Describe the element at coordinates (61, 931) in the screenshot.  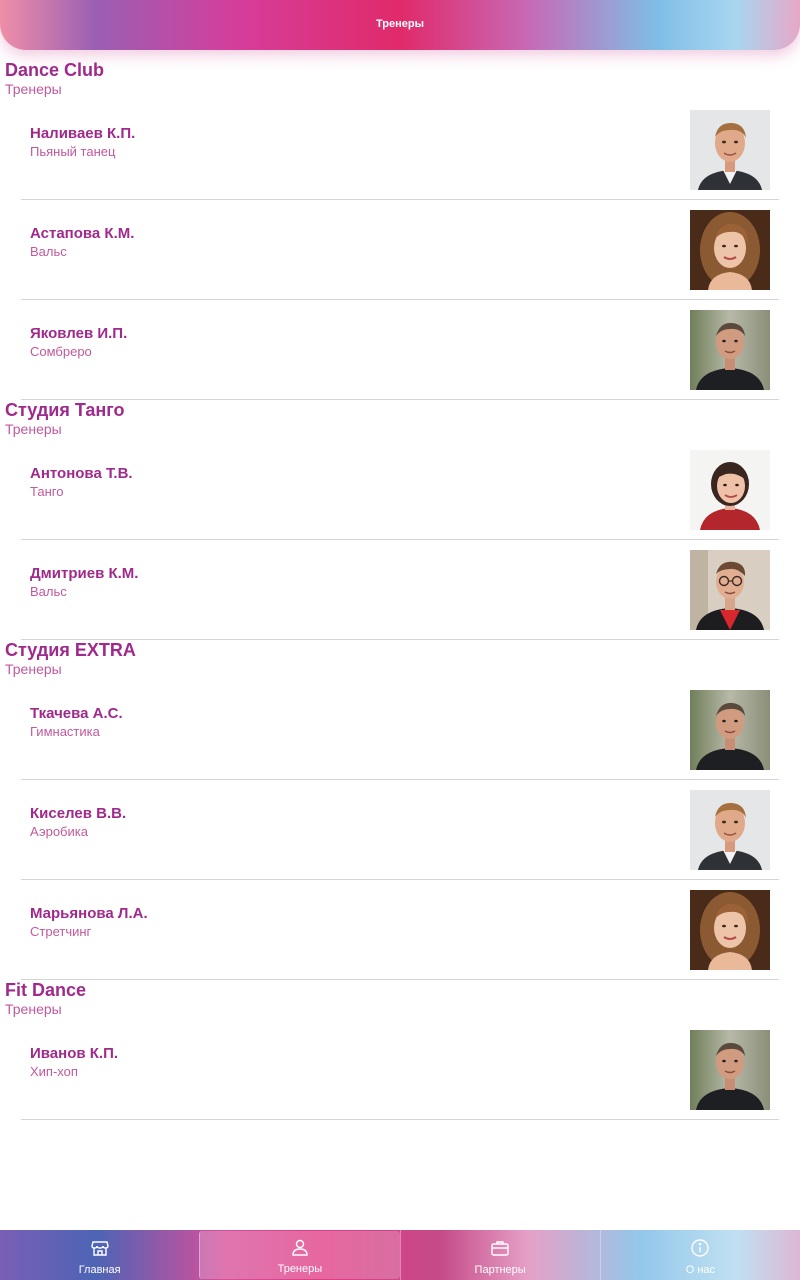
I see `trainer-specialty: Стретчинг` at that location.